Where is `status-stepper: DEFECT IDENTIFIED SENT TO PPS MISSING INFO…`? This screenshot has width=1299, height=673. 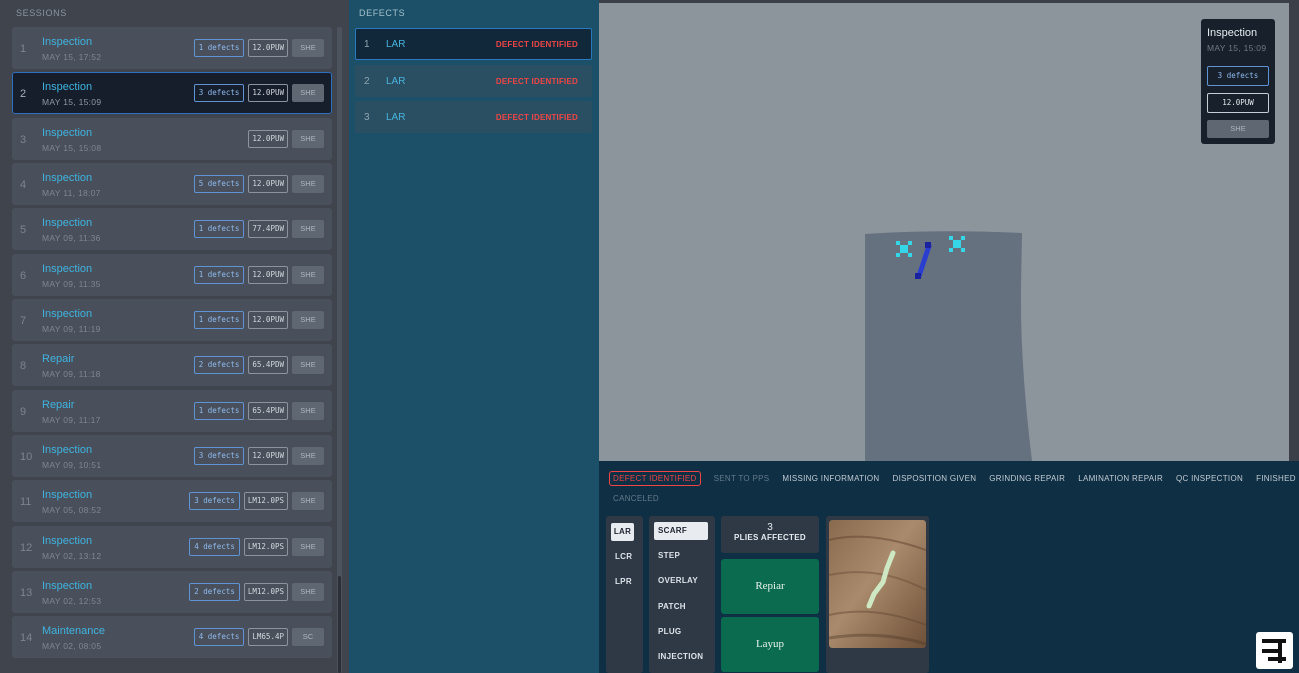 status-stepper: DEFECT IDENTIFIED SENT TO PPS MISSING INFO… is located at coordinates (952, 478).